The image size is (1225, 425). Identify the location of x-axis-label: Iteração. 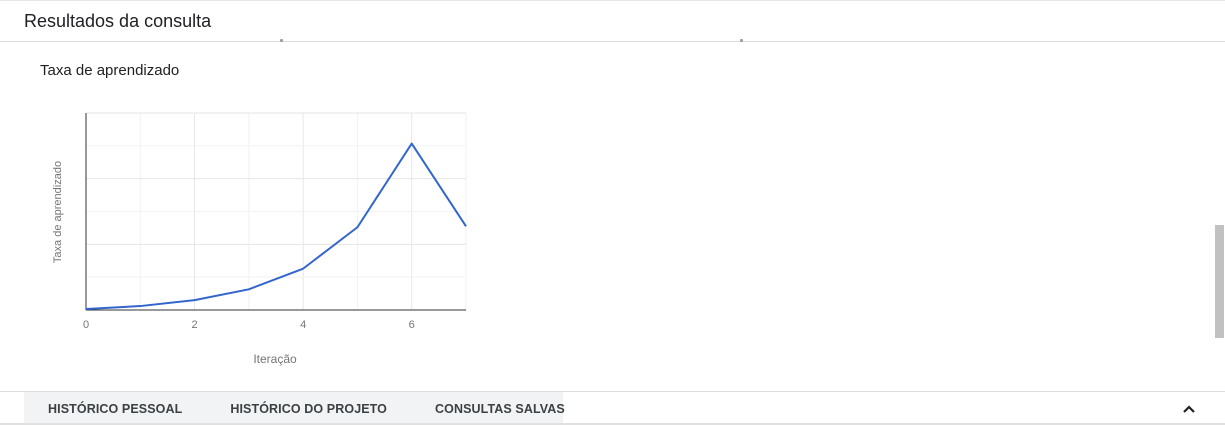
(275, 359).